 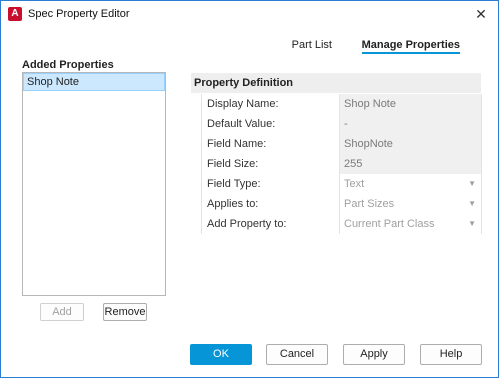 What do you see at coordinates (94, 82) in the screenshot?
I see `list-item: Shop Note` at bounding box center [94, 82].